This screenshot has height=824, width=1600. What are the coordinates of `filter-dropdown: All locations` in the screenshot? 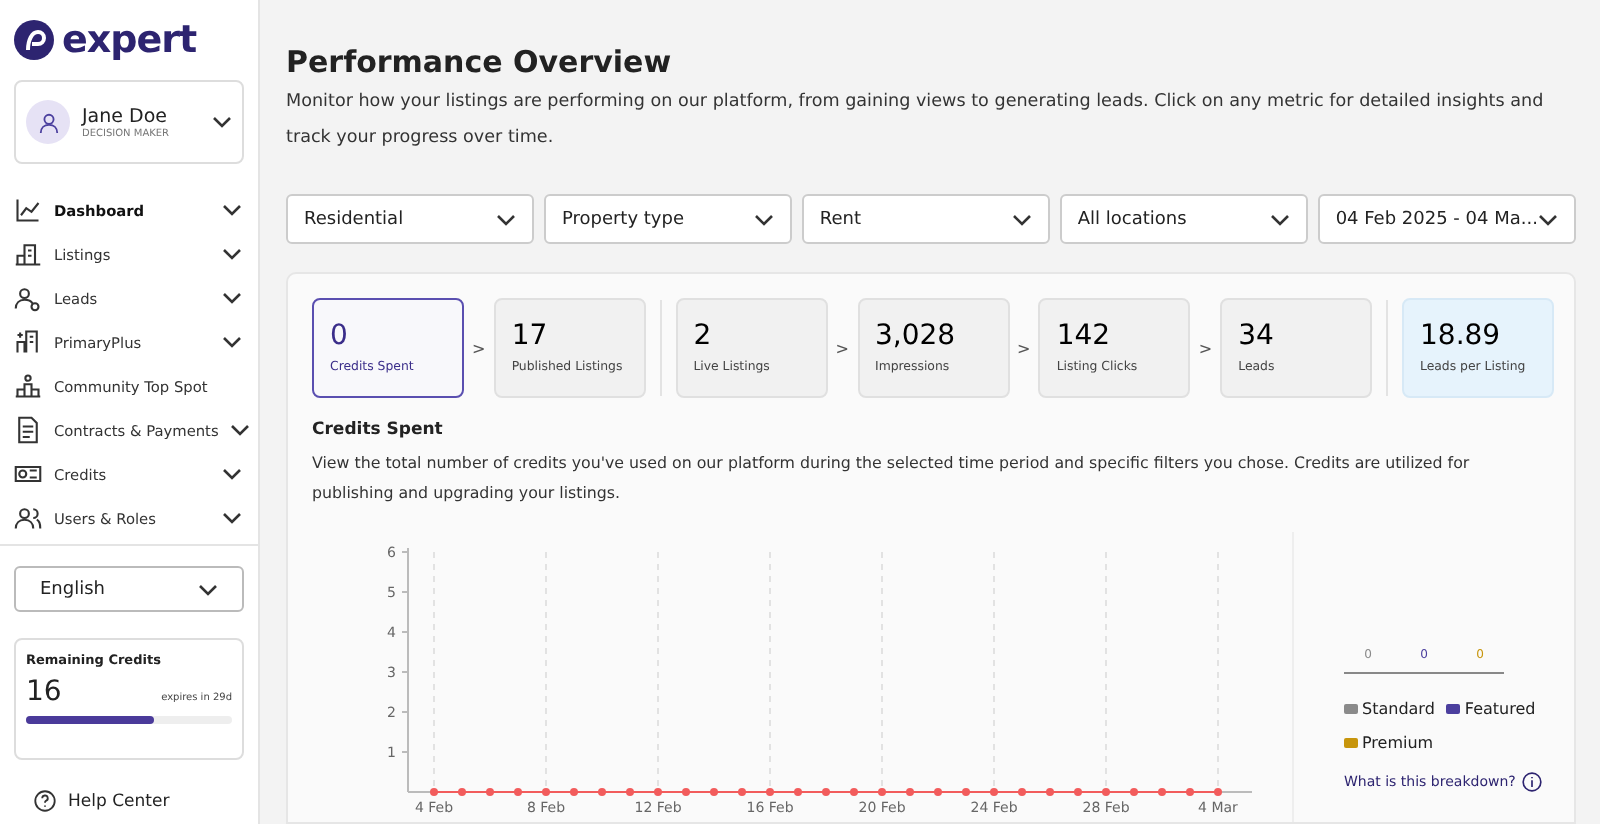 It's located at (1183, 219).